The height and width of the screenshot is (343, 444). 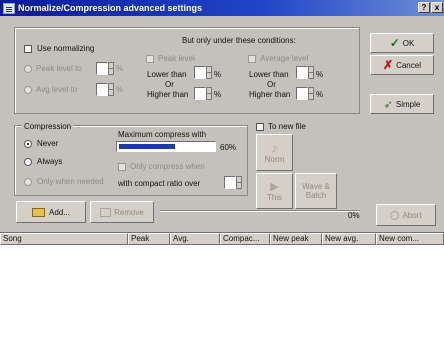 What do you see at coordinates (105, 68) in the screenshot?
I see `peak-level-spinner` at bounding box center [105, 68].